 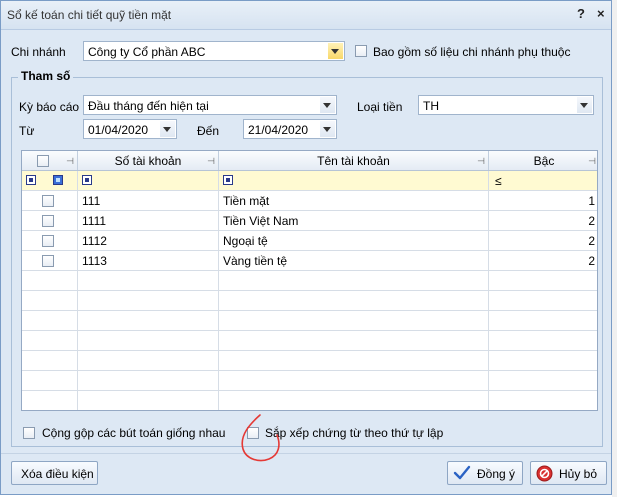 I want to click on footer-separator, so click(x=306, y=453).